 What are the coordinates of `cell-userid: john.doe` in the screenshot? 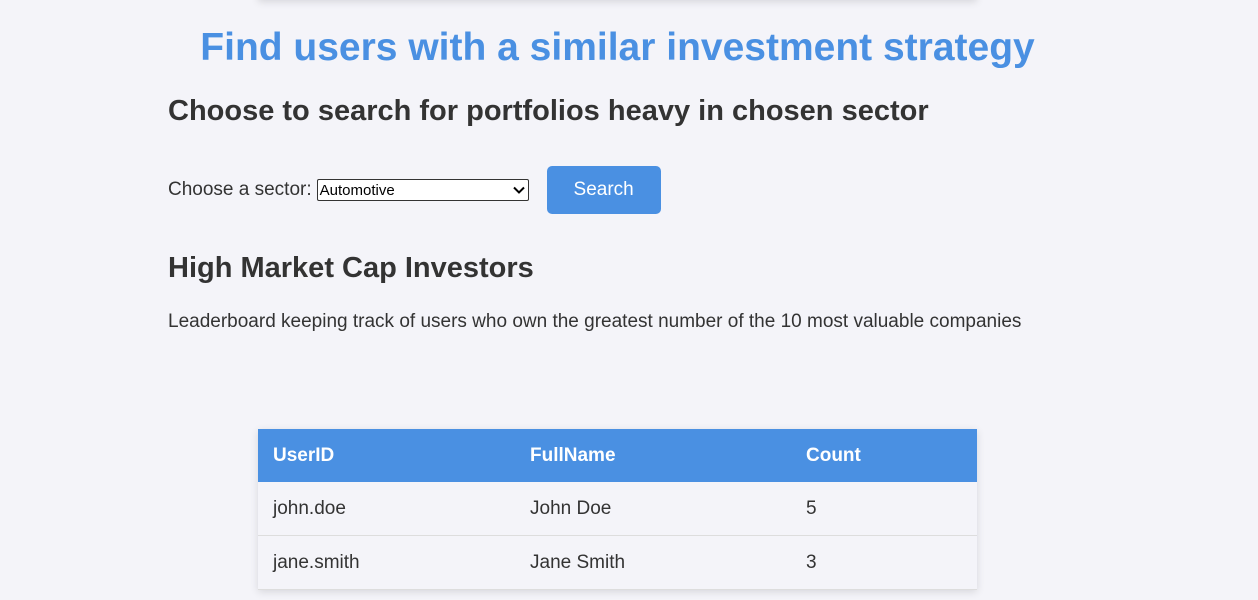 It's located at (386, 509).